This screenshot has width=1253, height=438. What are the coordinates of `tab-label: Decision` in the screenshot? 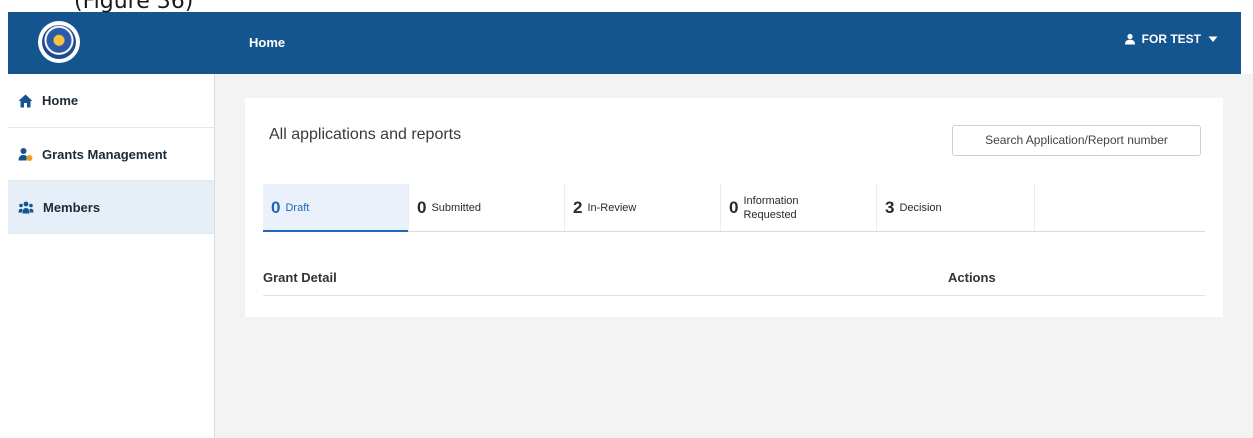 It's located at (920, 207).